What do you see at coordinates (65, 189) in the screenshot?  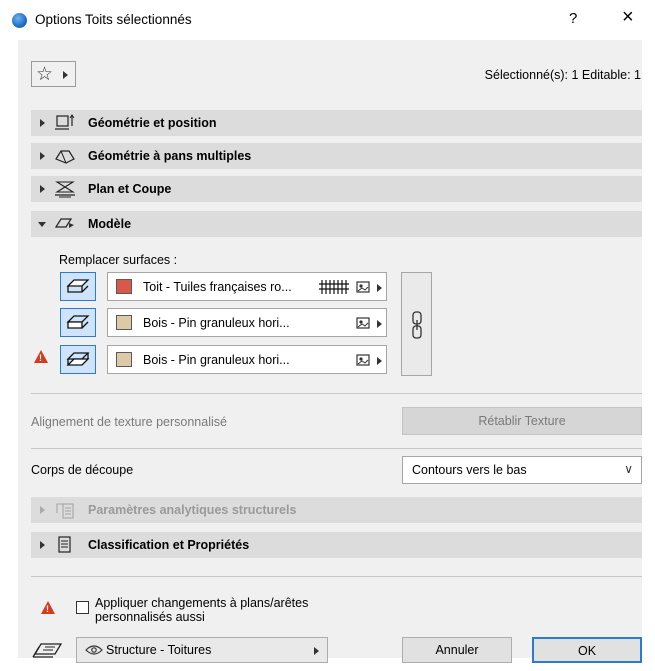 I see `floor-plan-section-icon` at bounding box center [65, 189].